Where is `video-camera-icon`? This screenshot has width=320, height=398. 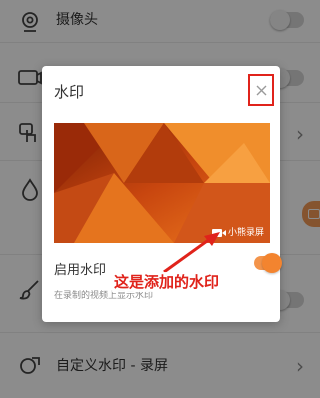
video-camera-icon is located at coordinates (219, 233).